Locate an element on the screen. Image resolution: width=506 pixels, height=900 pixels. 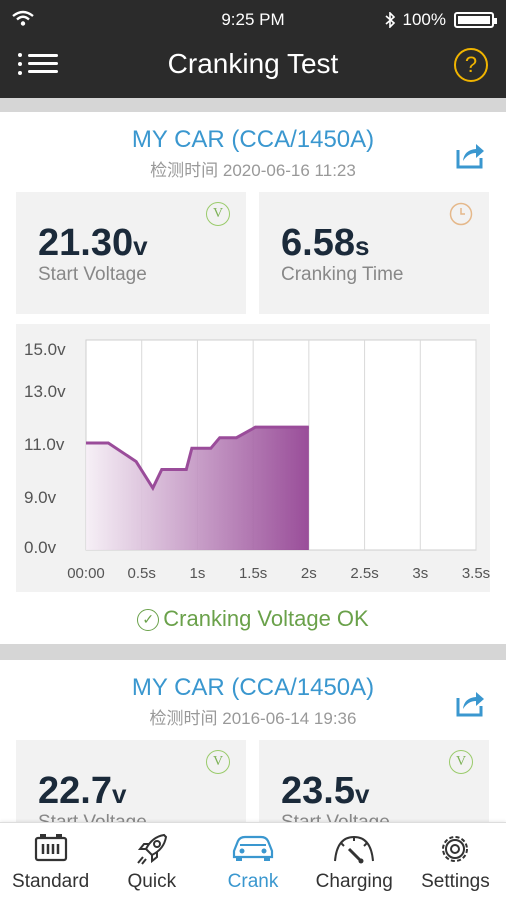
tab-label: Charging is located at coordinates (354, 881).